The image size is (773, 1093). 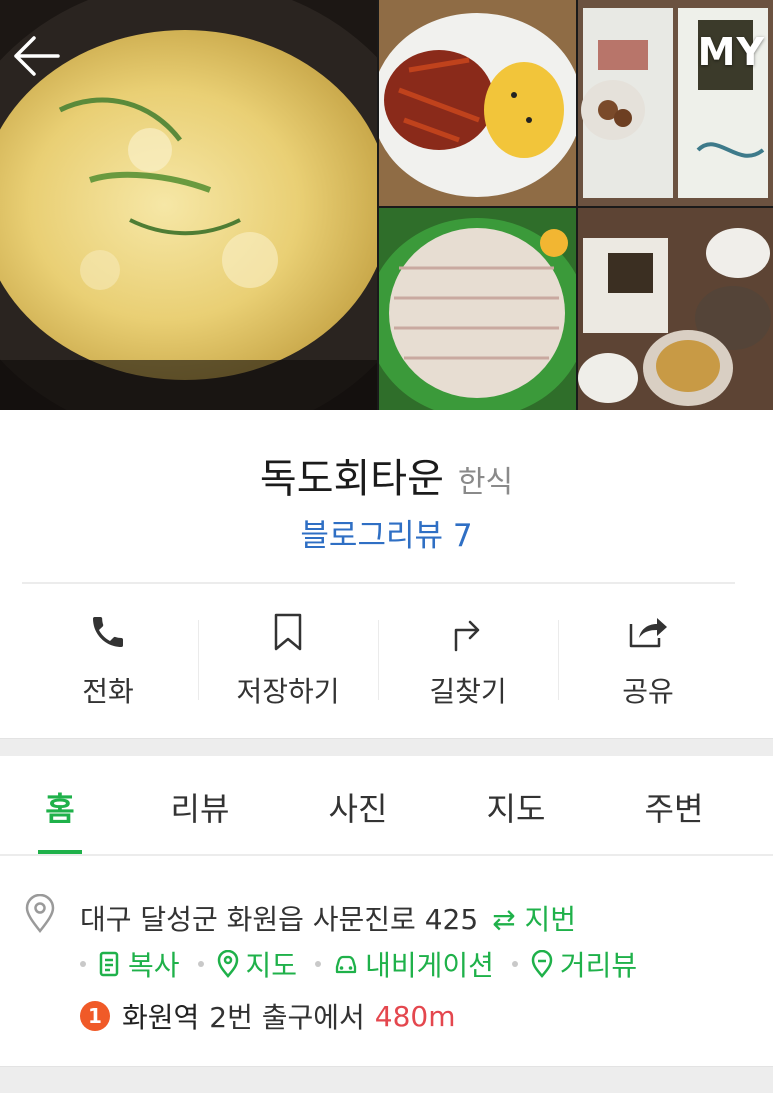 I want to click on map-label: 지도, so click(x=271, y=965).